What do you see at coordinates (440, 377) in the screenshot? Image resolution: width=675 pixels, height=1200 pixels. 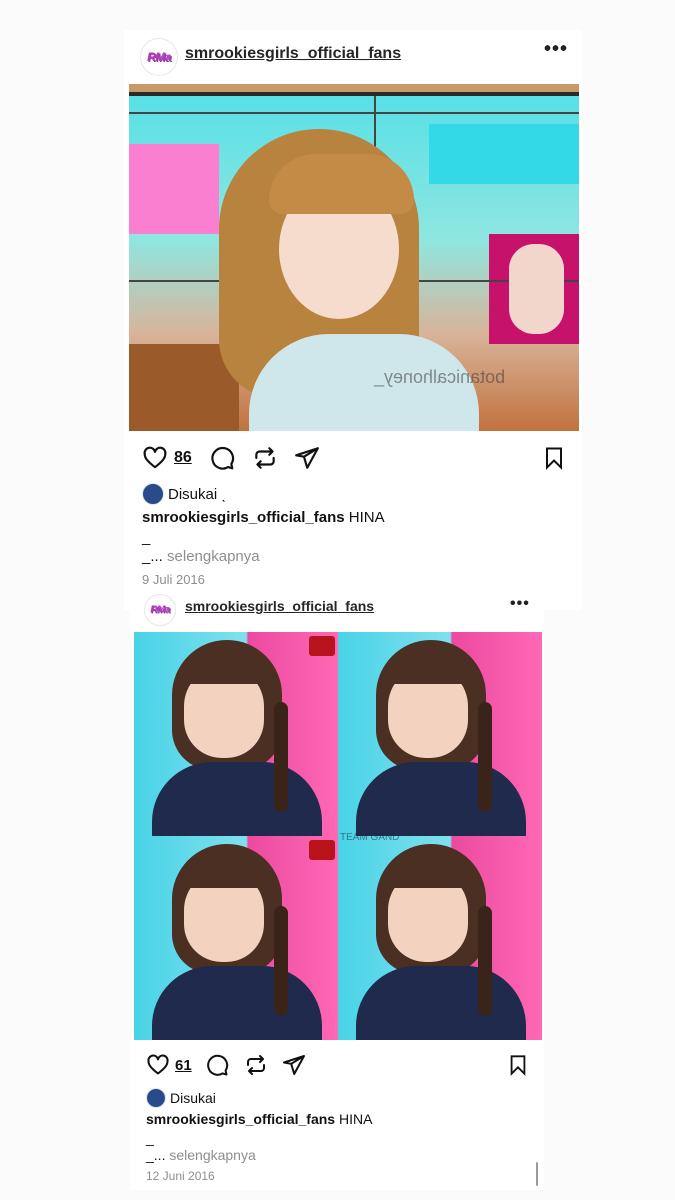 I see `photo-watermark: botanicalhoney_` at bounding box center [440, 377].